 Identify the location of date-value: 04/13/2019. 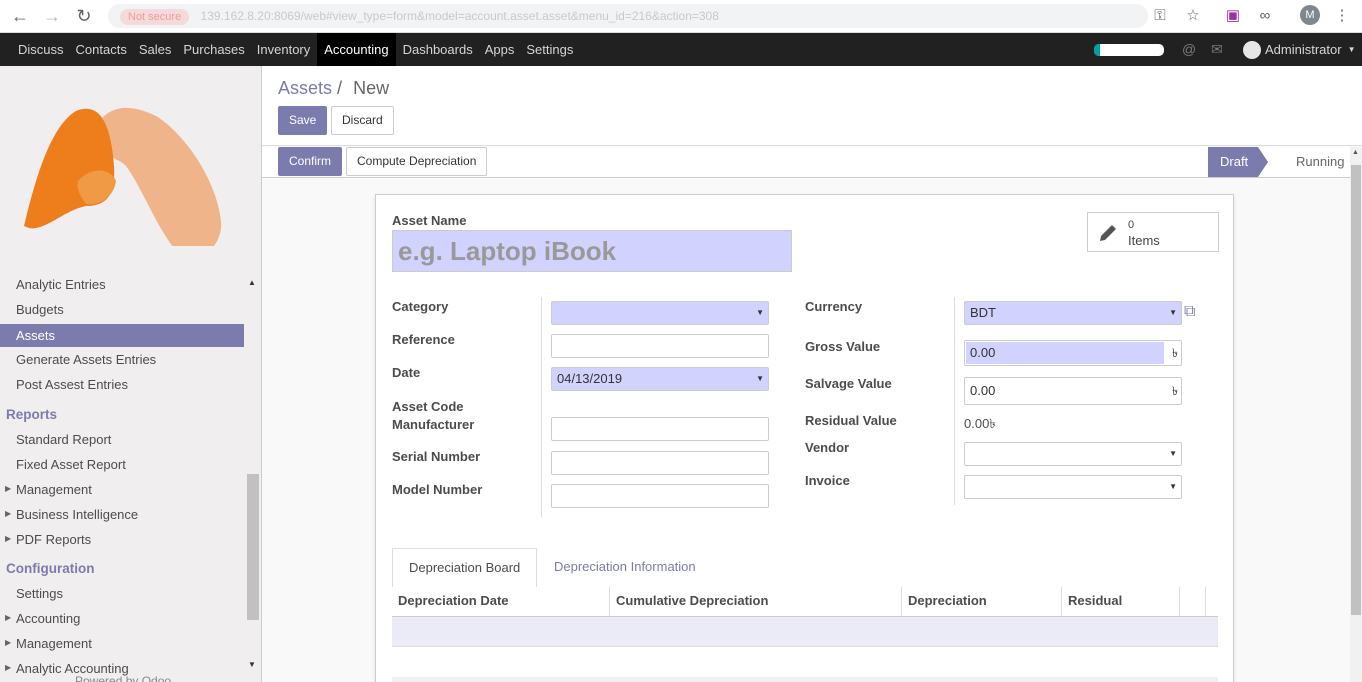
(590, 378).